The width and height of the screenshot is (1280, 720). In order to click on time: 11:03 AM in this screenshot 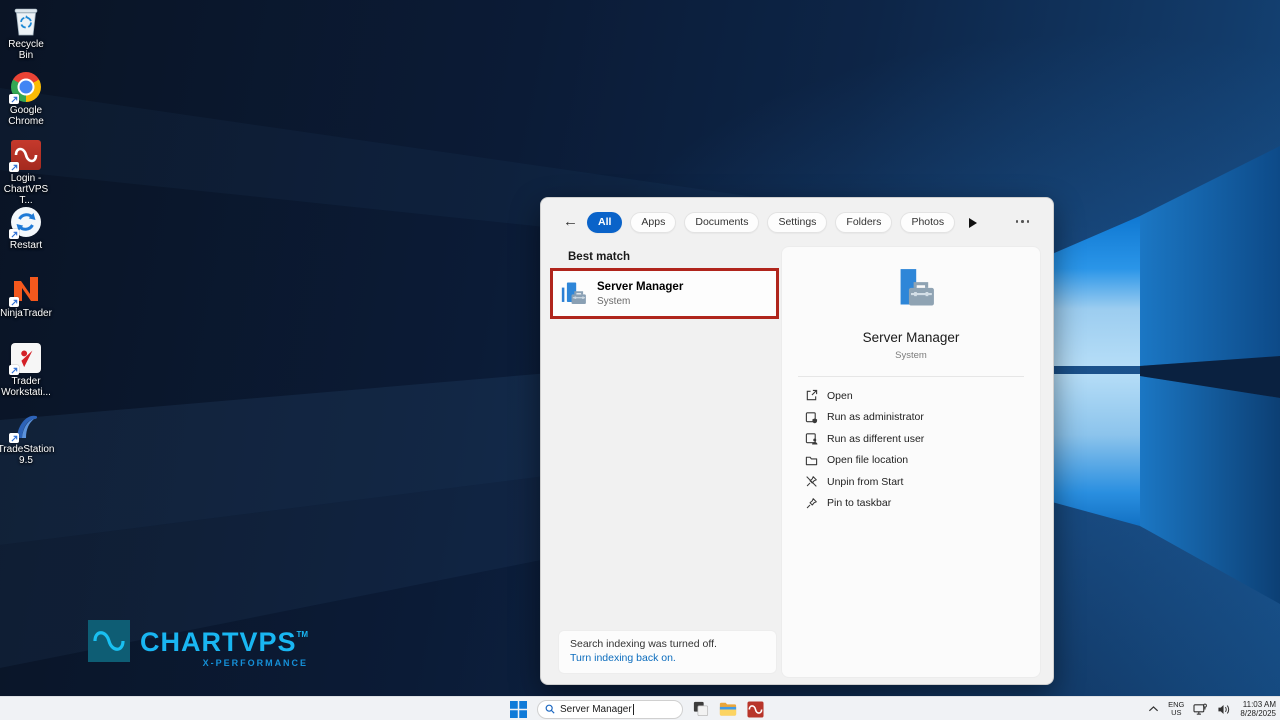, I will do `click(1259, 704)`.